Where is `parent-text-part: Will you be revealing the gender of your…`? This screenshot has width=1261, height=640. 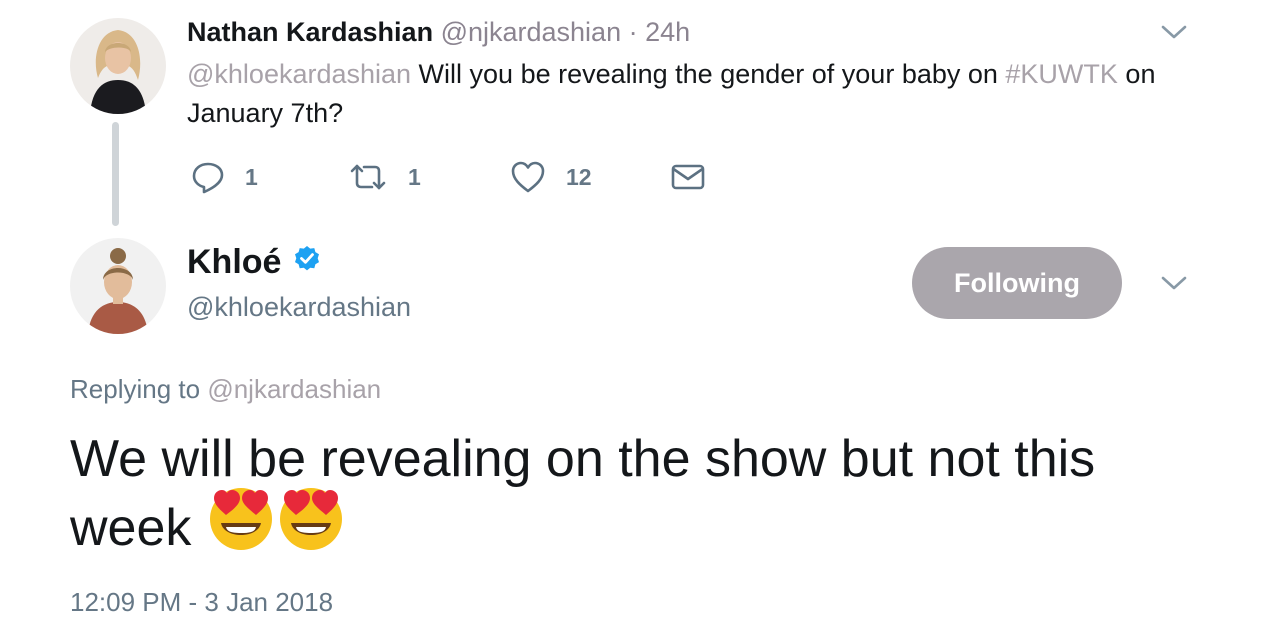 parent-text-part: Will you be revealing the gender of your… is located at coordinates (708, 74).